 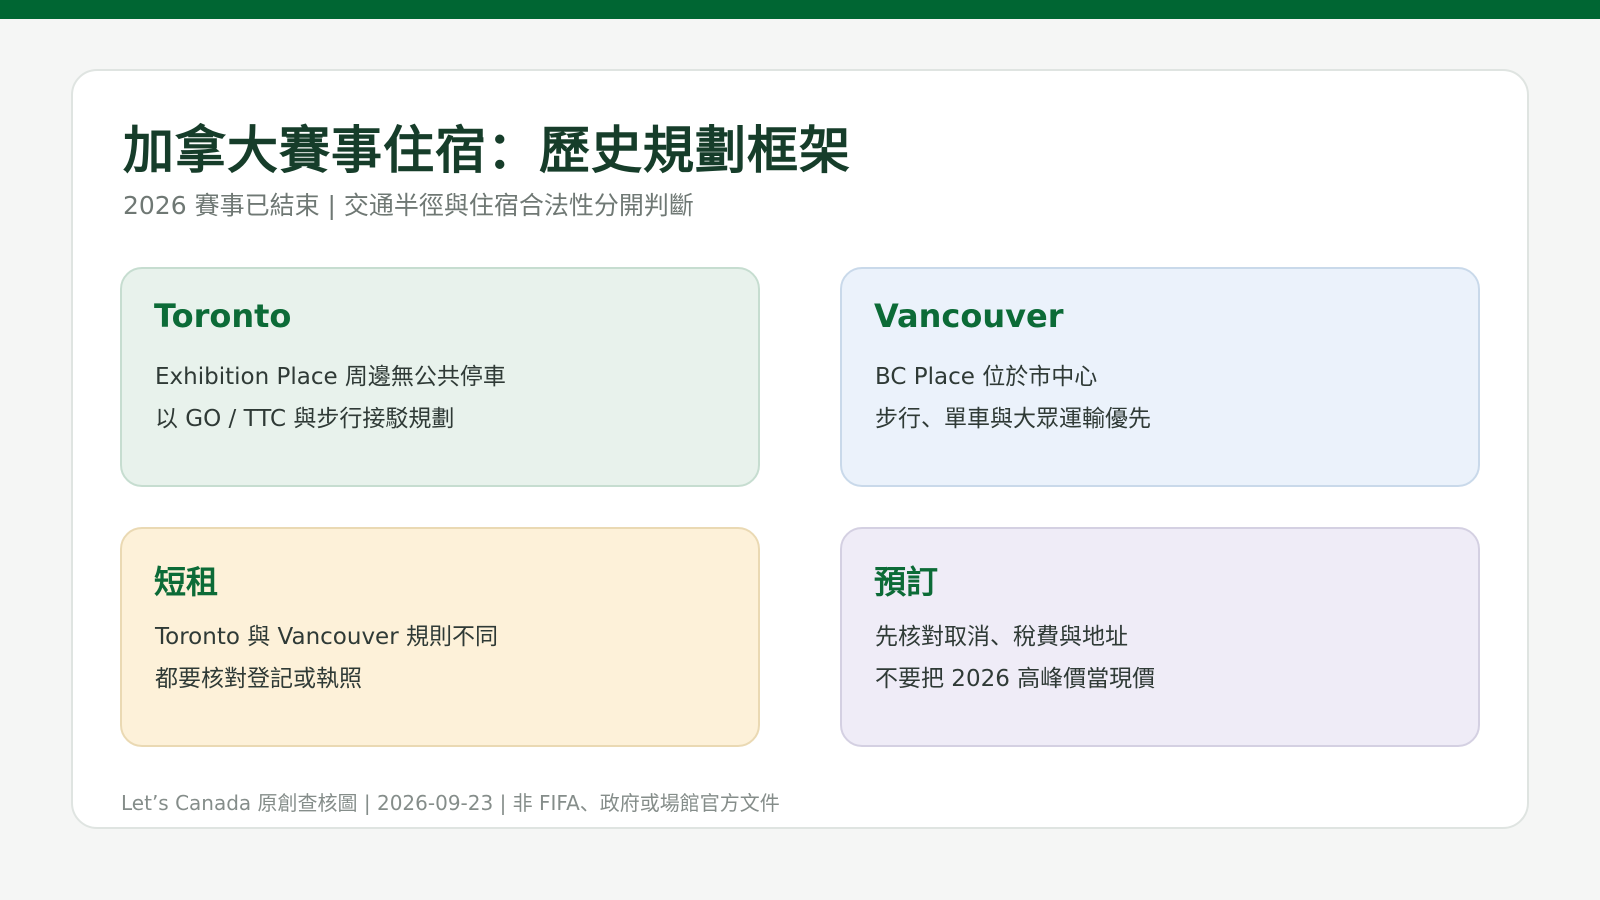 What do you see at coordinates (305, 419) in the screenshot?
I see `card-line: 以 GO / TTC 與步行接駁規劃` at bounding box center [305, 419].